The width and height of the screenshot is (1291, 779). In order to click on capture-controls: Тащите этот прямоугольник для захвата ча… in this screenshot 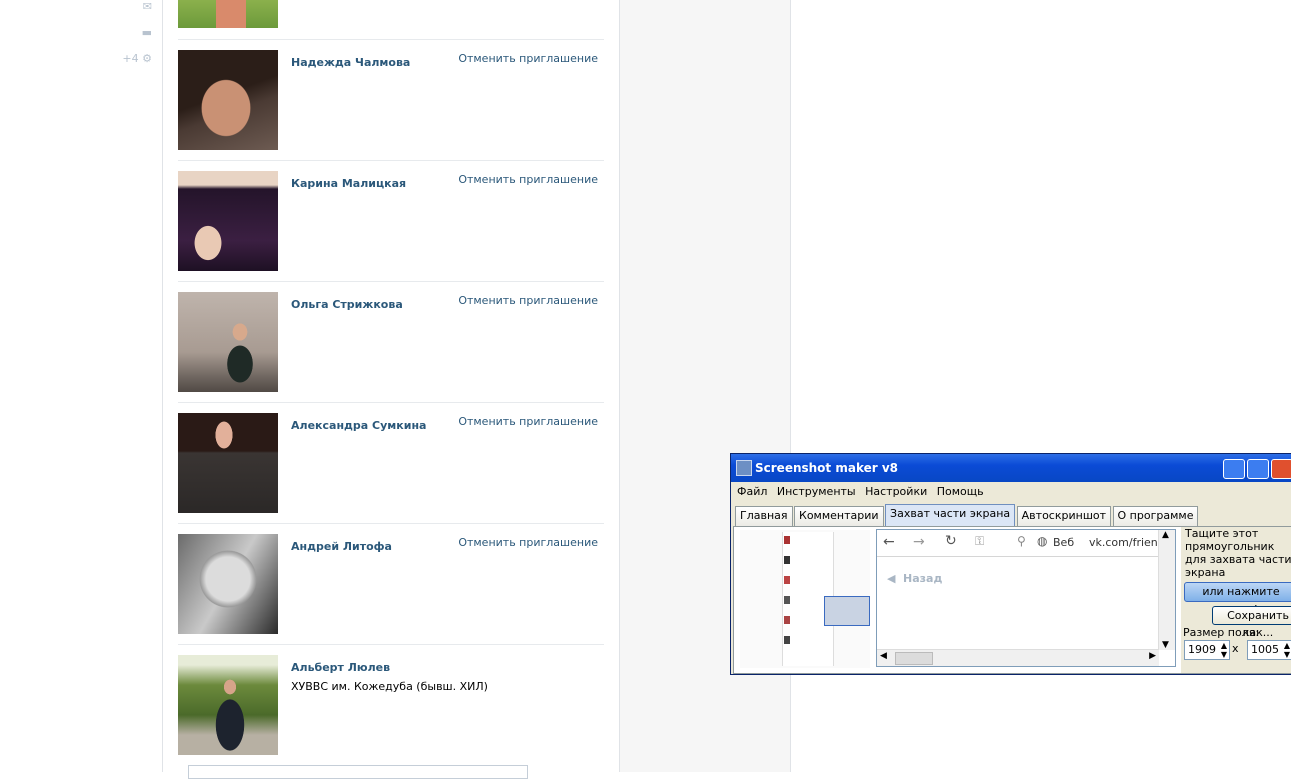, I will do `click(1236, 600)`.